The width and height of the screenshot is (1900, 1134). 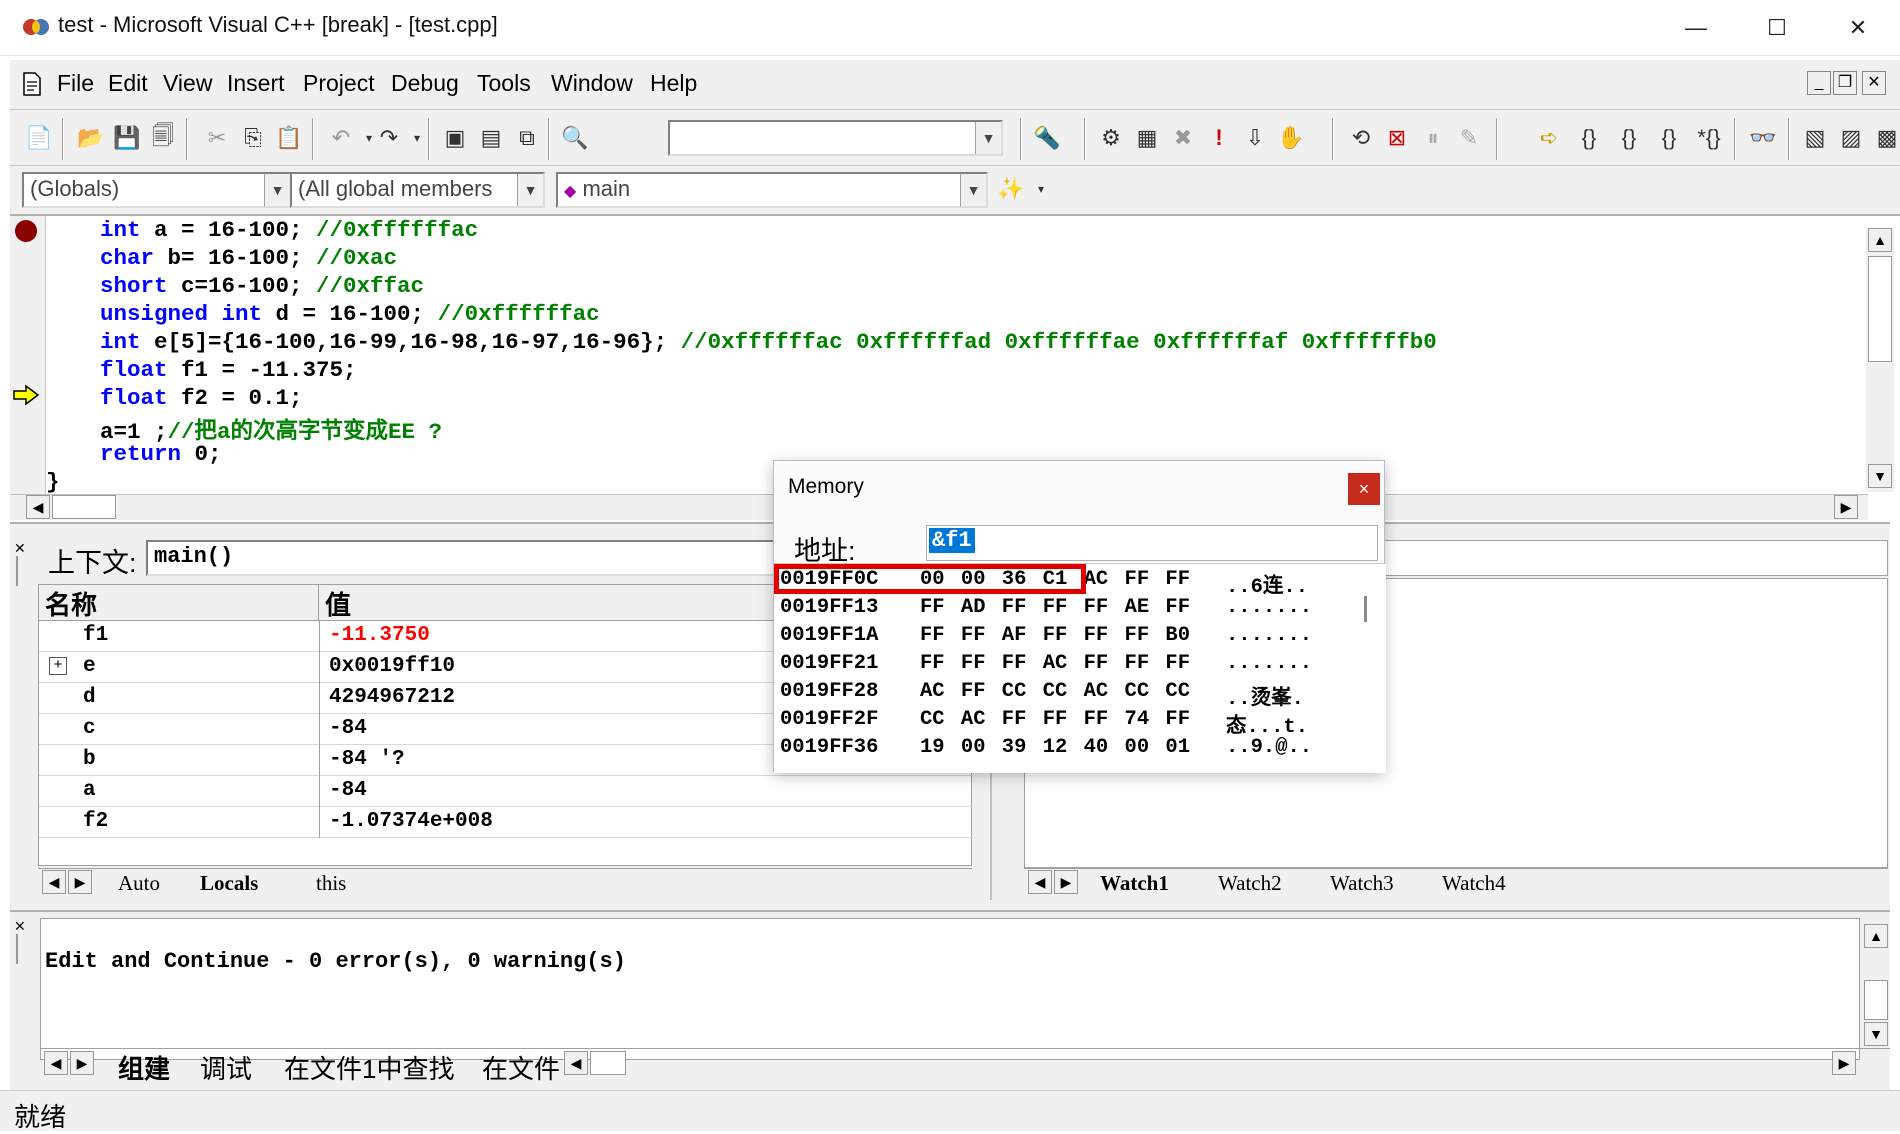 I want to click on minimize-button: —, so click(x=1696, y=28).